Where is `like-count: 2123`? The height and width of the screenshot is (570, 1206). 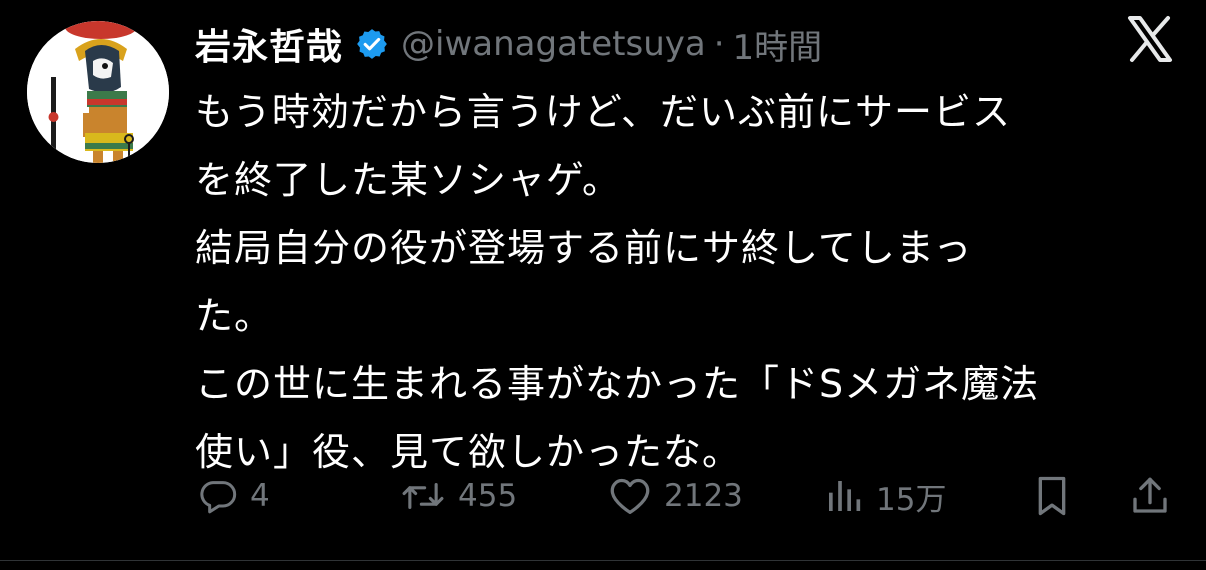 like-count: 2123 is located at coordinates (703, 496).